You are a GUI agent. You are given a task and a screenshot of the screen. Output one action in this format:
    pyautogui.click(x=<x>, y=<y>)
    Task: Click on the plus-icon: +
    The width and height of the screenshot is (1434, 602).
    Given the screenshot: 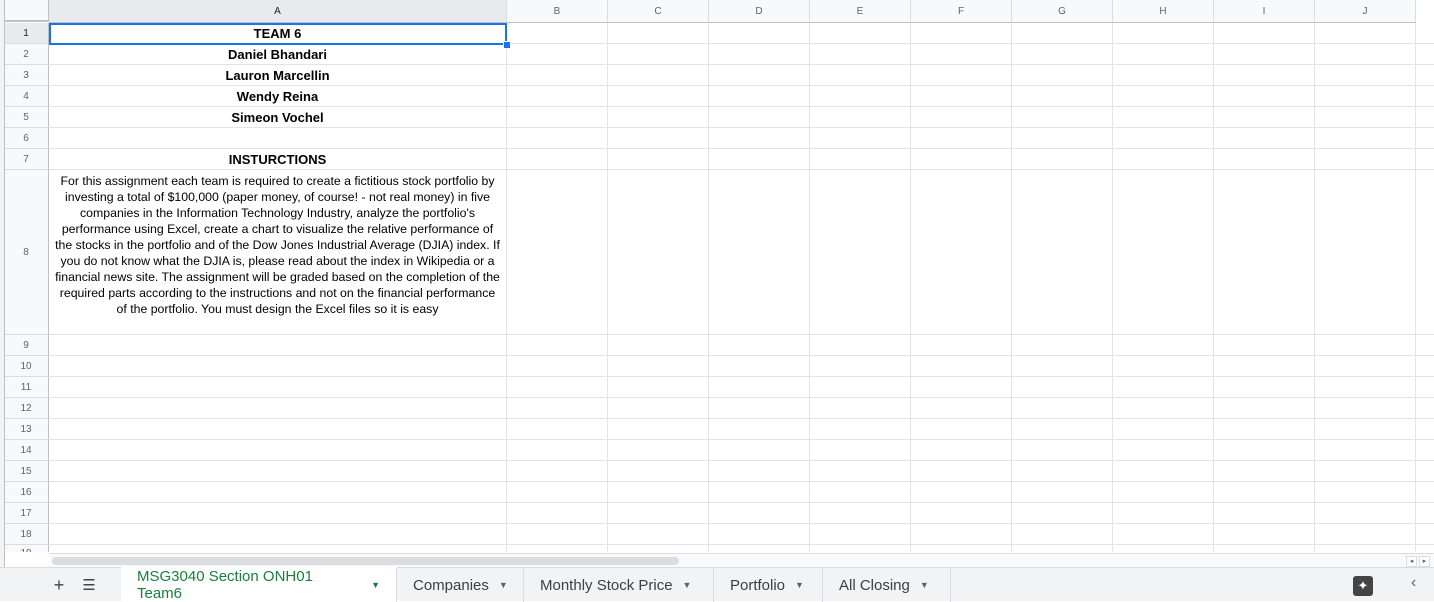 What is the action you would take?
    pyautogui.click(x=59, y=585)
    